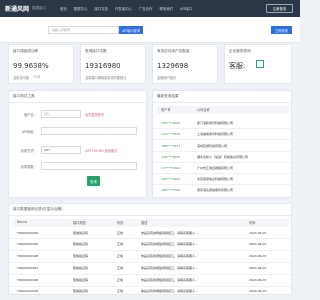 This screenshot has height=300, width=320. What do you see at coordinates (96, 51) in the screenshot?
I see `stat-title: 查询接口次数` at bounding box center [96, 51].